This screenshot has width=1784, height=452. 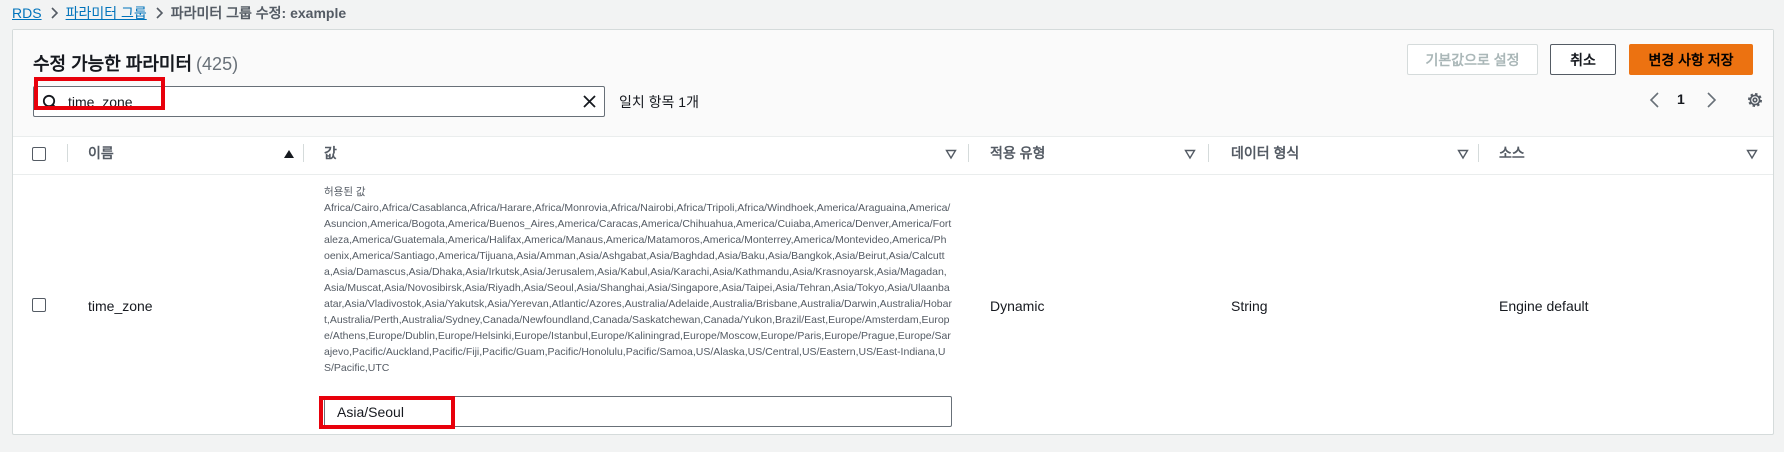 I want to click on save-changes-button: 변경 사항 저장, so click(x=1691, y=59).